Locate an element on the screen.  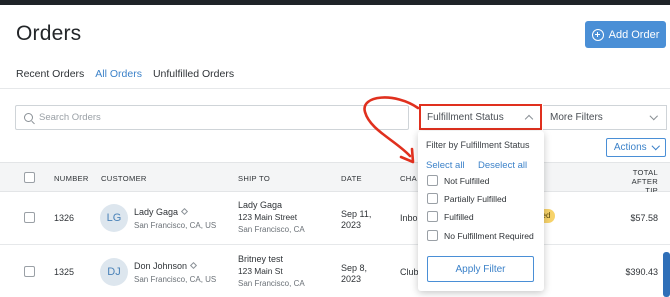
order-channel: Club is located at coordinates (409, 272).